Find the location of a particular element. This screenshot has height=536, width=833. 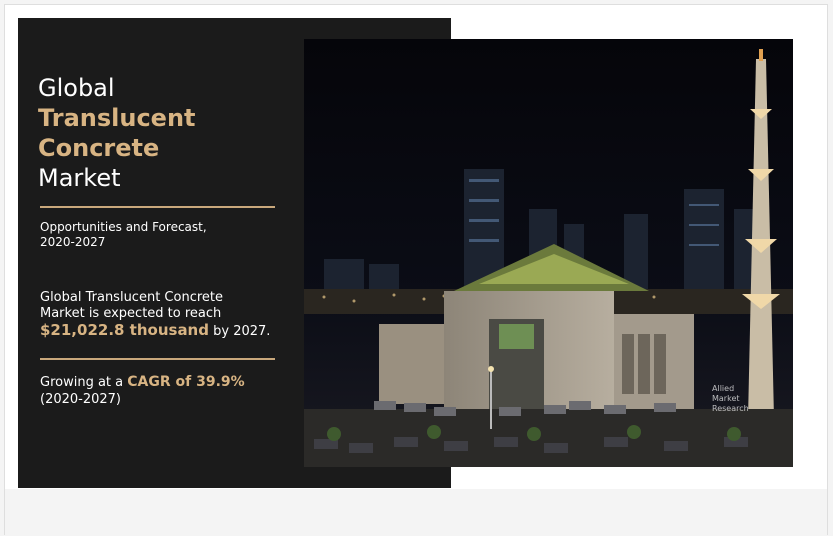

bottom-strip is located at coordinates (416, 512).